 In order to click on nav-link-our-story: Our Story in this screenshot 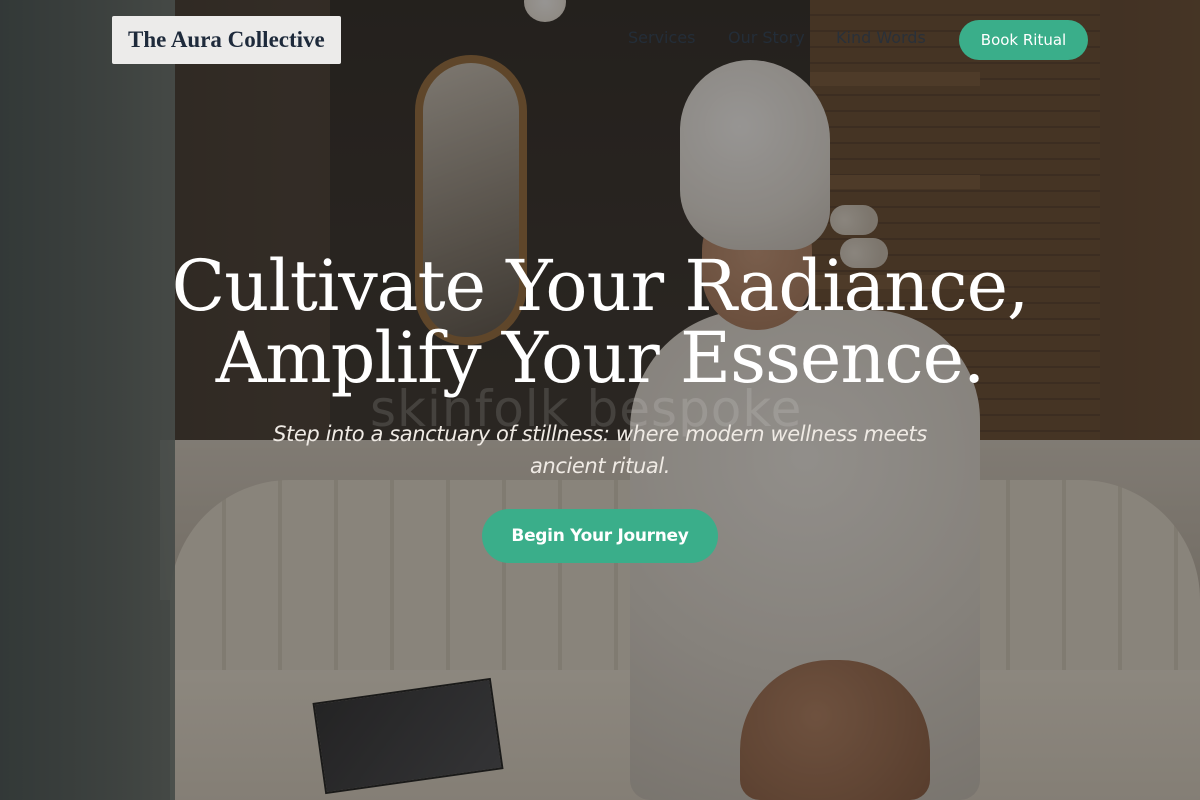, I will do `click(766, 40)`.